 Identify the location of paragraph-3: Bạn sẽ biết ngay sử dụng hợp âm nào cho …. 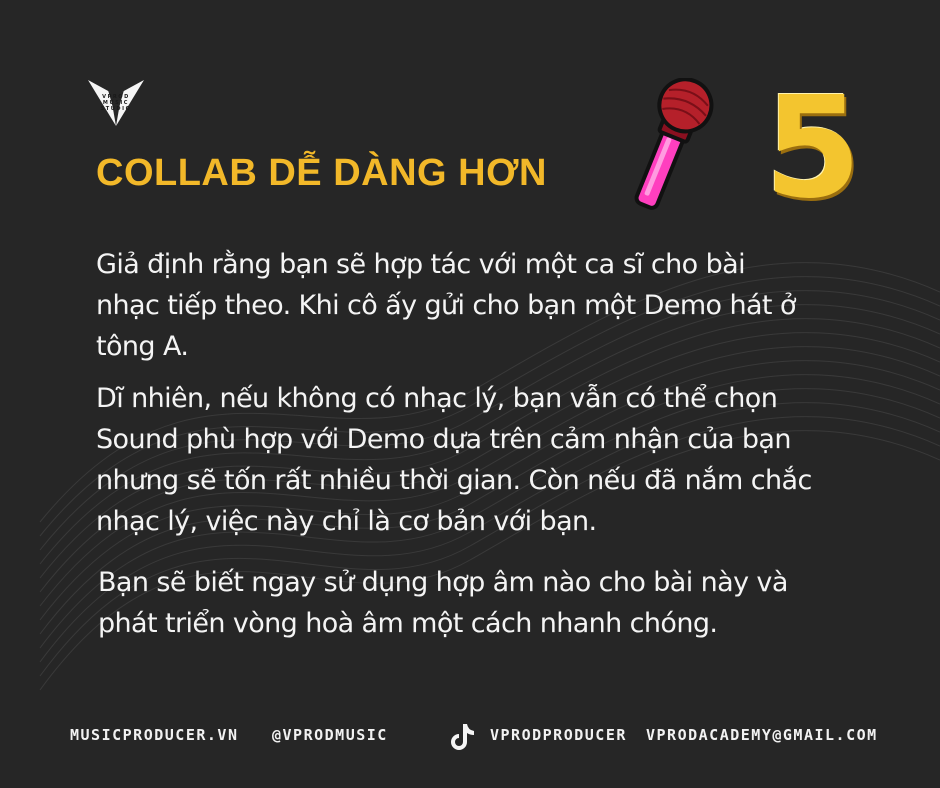
(488, 603).